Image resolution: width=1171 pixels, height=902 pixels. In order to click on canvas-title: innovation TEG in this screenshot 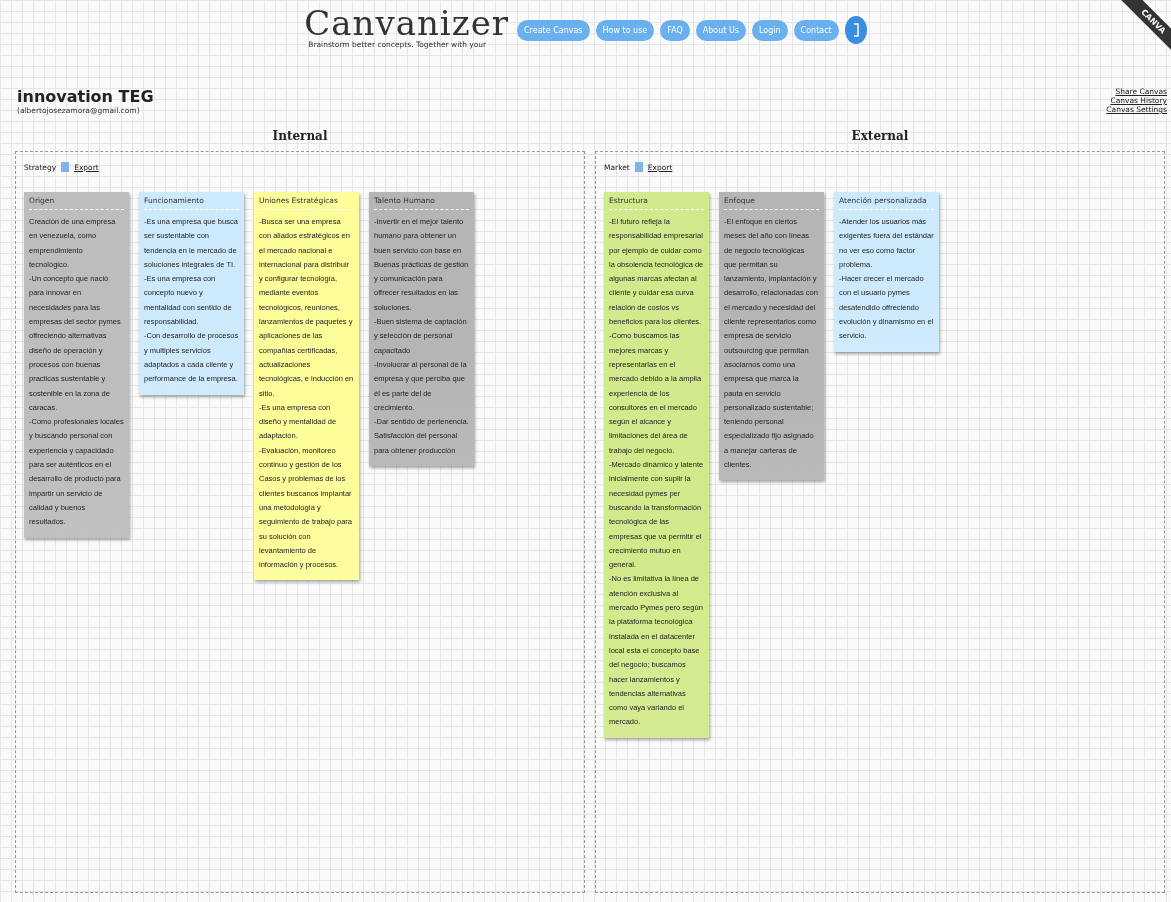, I will do `click(85, 96)`.